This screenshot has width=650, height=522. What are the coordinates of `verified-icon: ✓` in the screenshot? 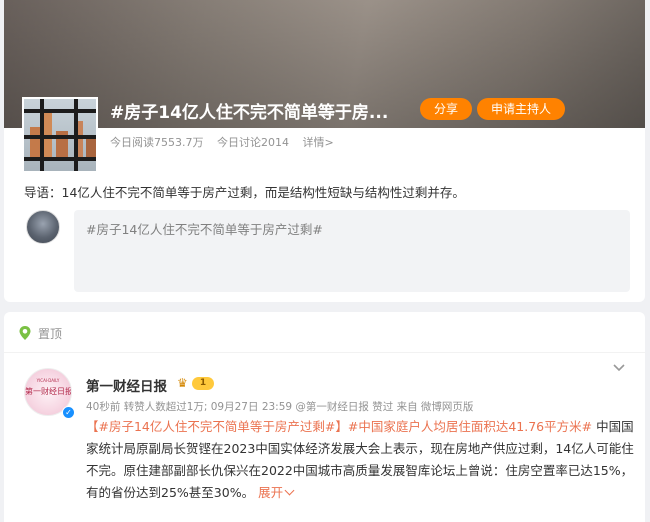 It's located at (68, 412).